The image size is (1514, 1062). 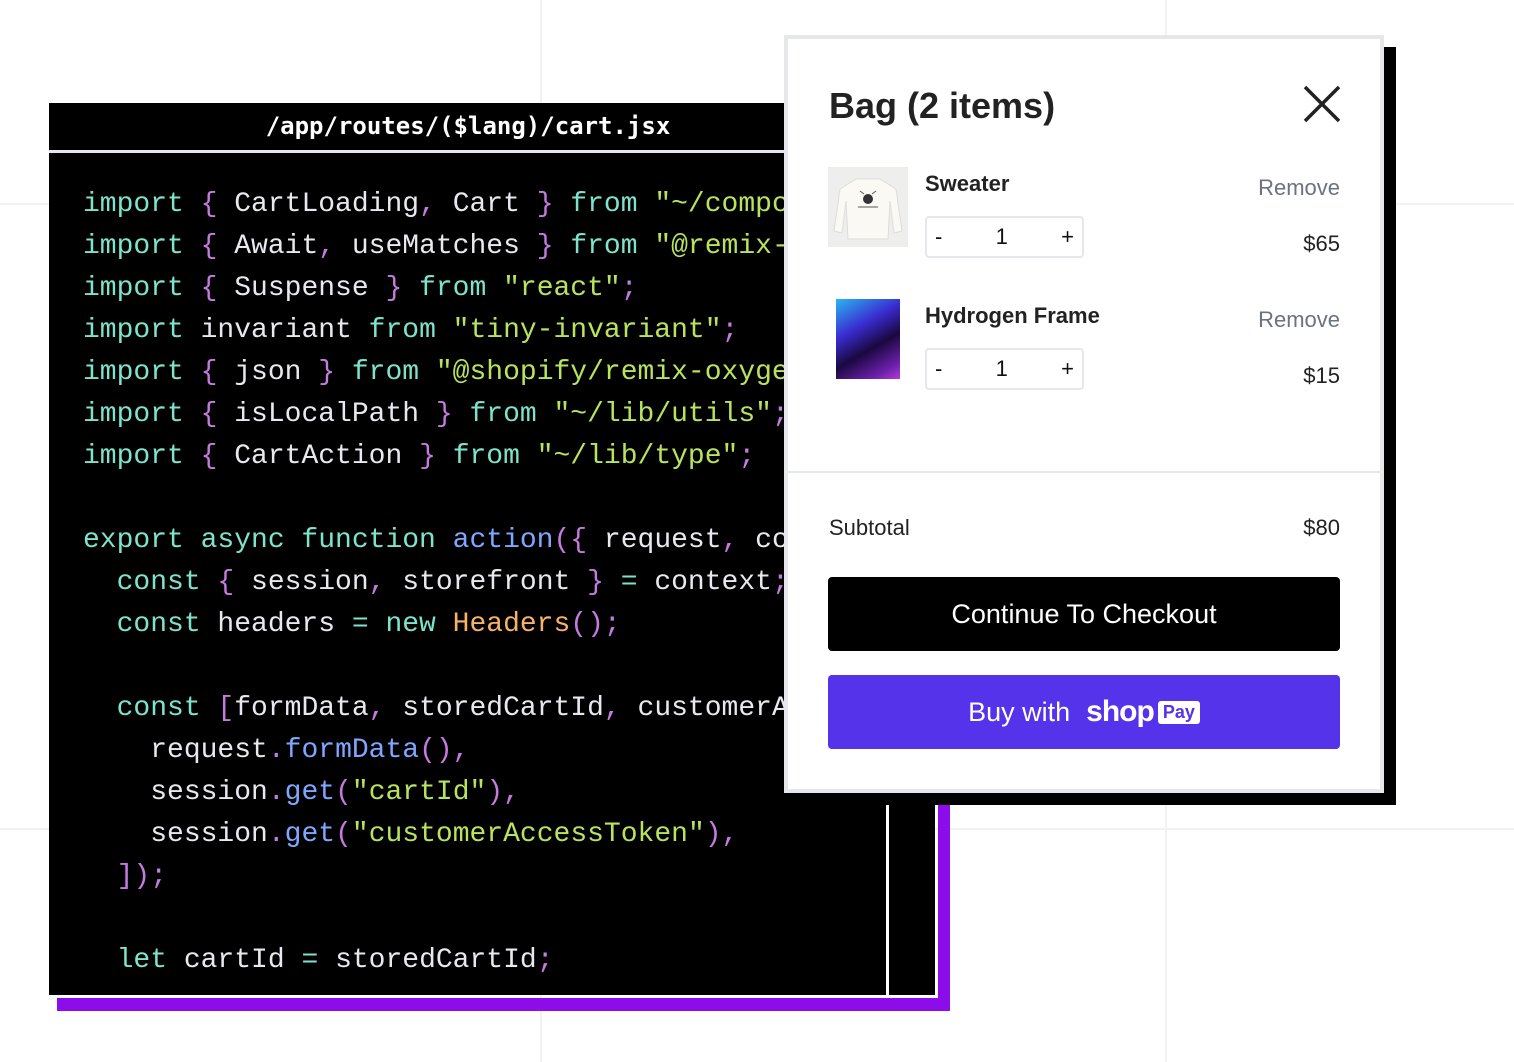 What do you see at coordinates (1178, 712) in the screenshot?
I see `pay-badge: Pay` at bounding box center [1178, 712].